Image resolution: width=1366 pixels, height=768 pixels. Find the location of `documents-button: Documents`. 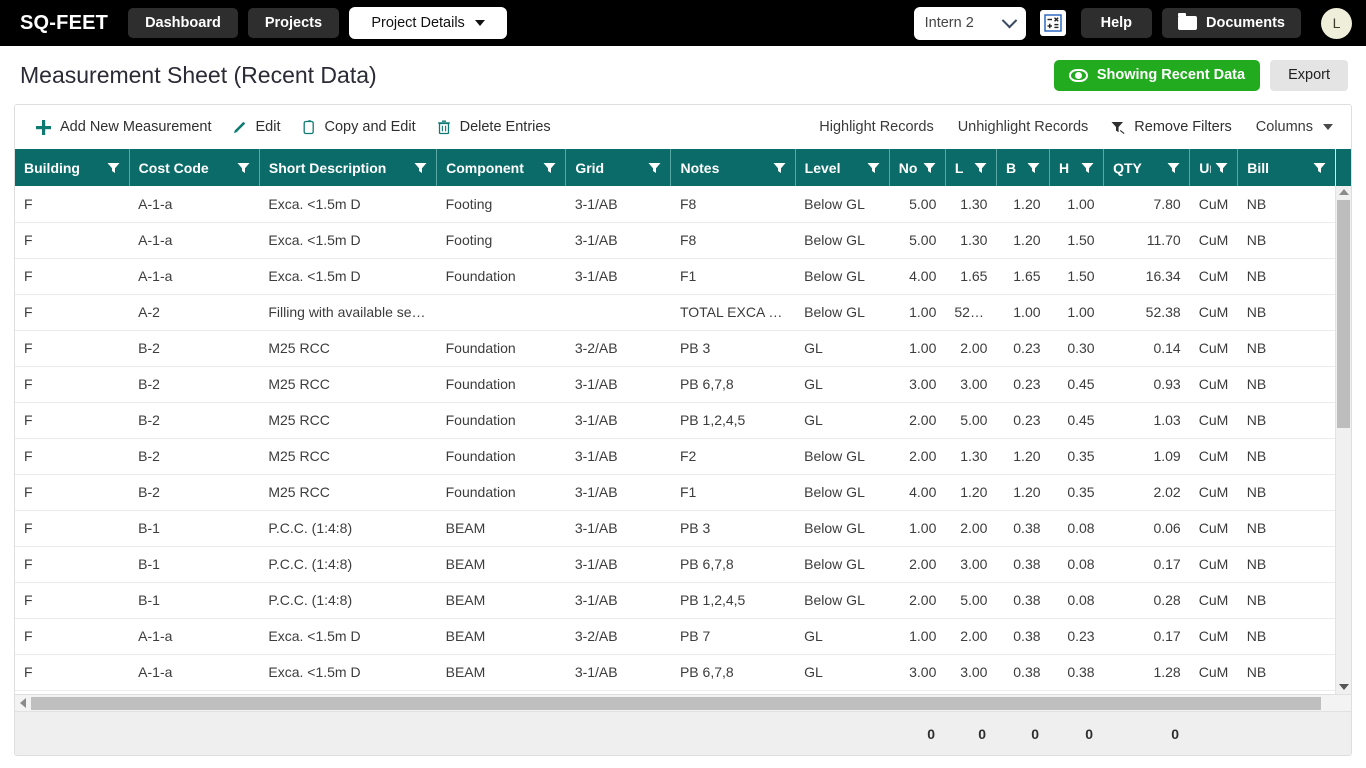

documents-button: Documents is located at coordinates (1231, 23).